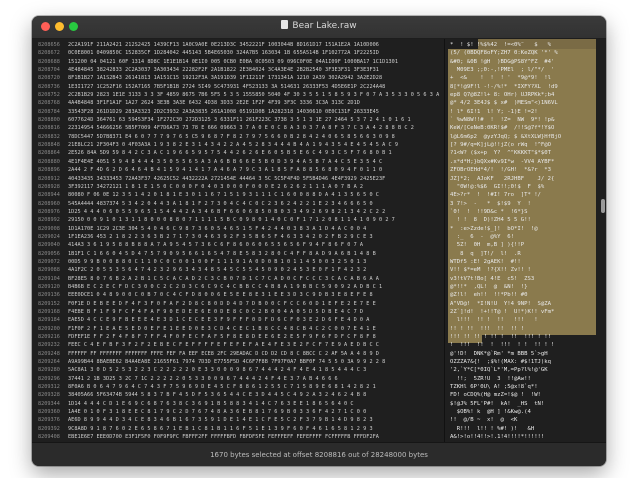 The height and width of the screenshot is (478, 640). What do you see at coordinates (505, 162) in the screenshot?
I see `ascii-row: .x*d*H;}bQXx#Kv9I*w -VV4 AYBF*` at bounding box center [505, 162].